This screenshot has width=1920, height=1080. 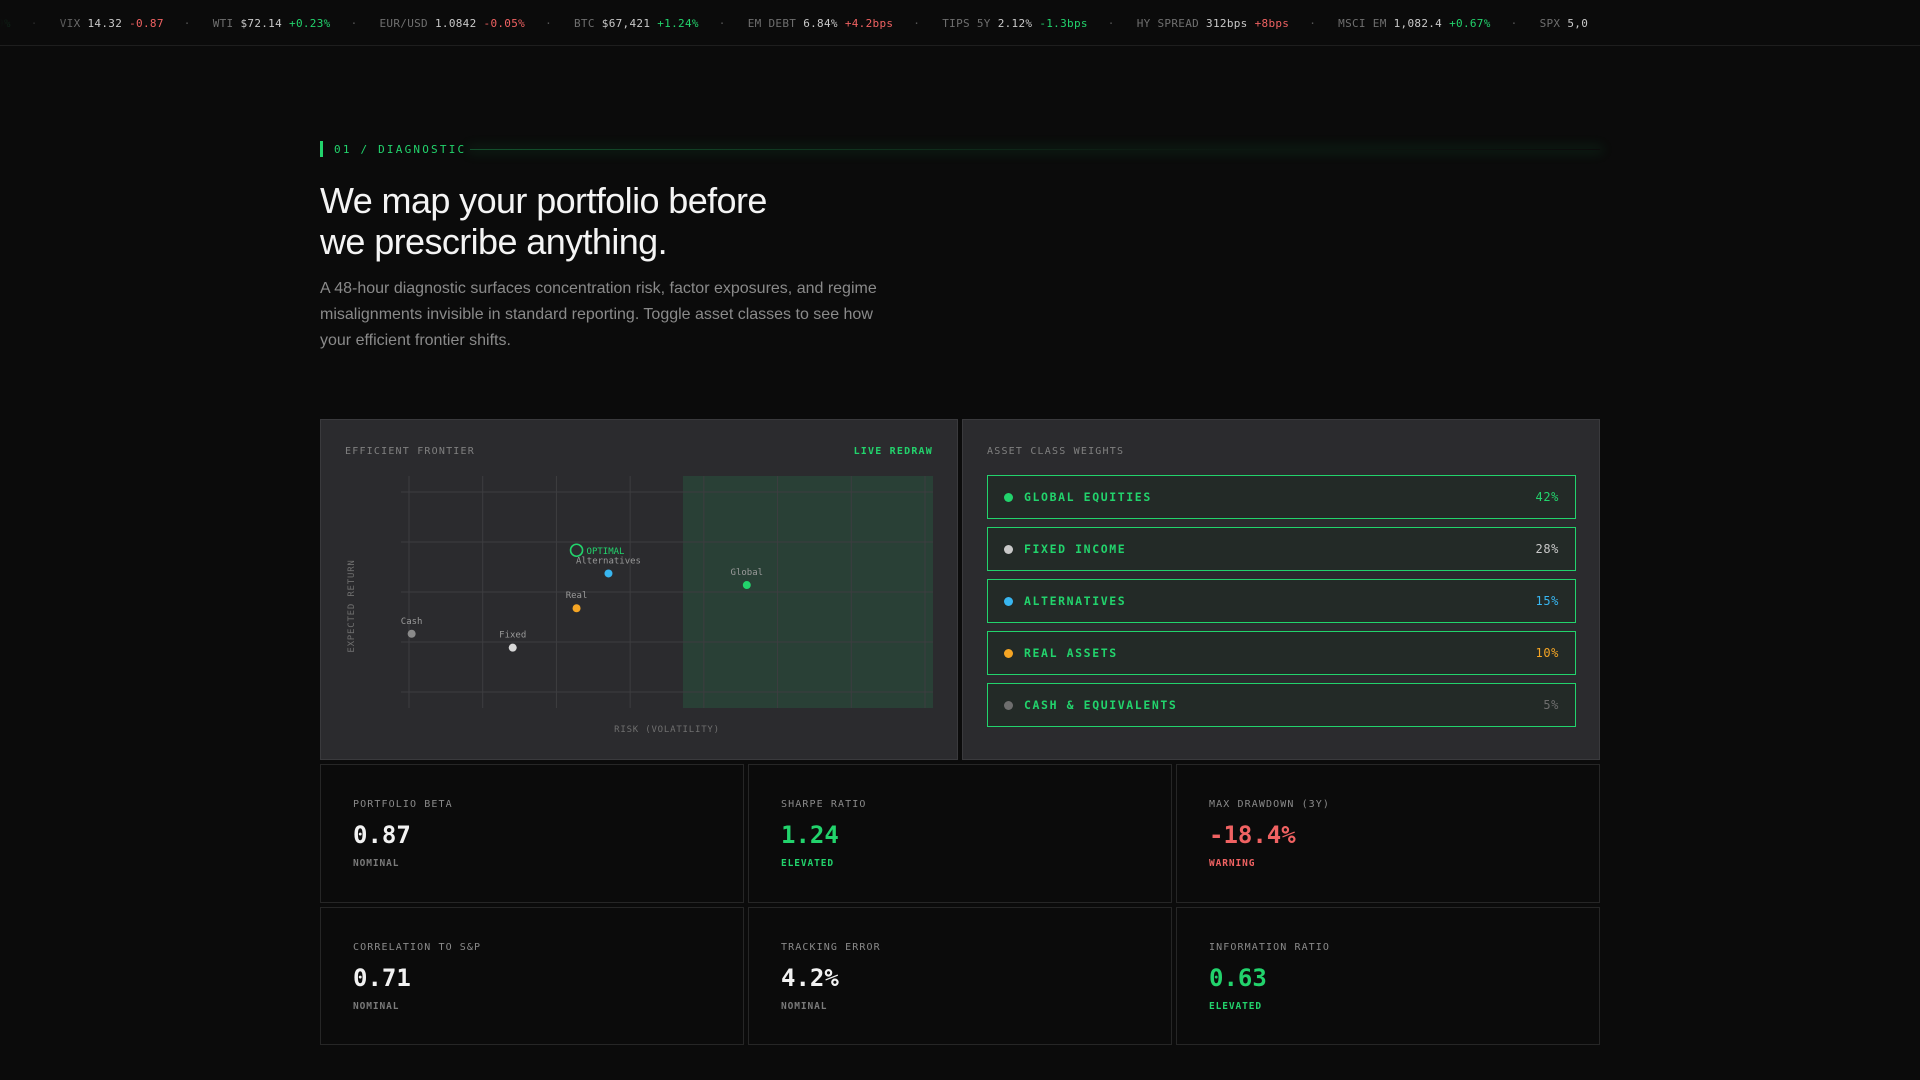 What do you see at coordinates (1063, 23) in the screenshot?
I see `ticker-change: -1.3bps` at bounding box center [1063, 23].